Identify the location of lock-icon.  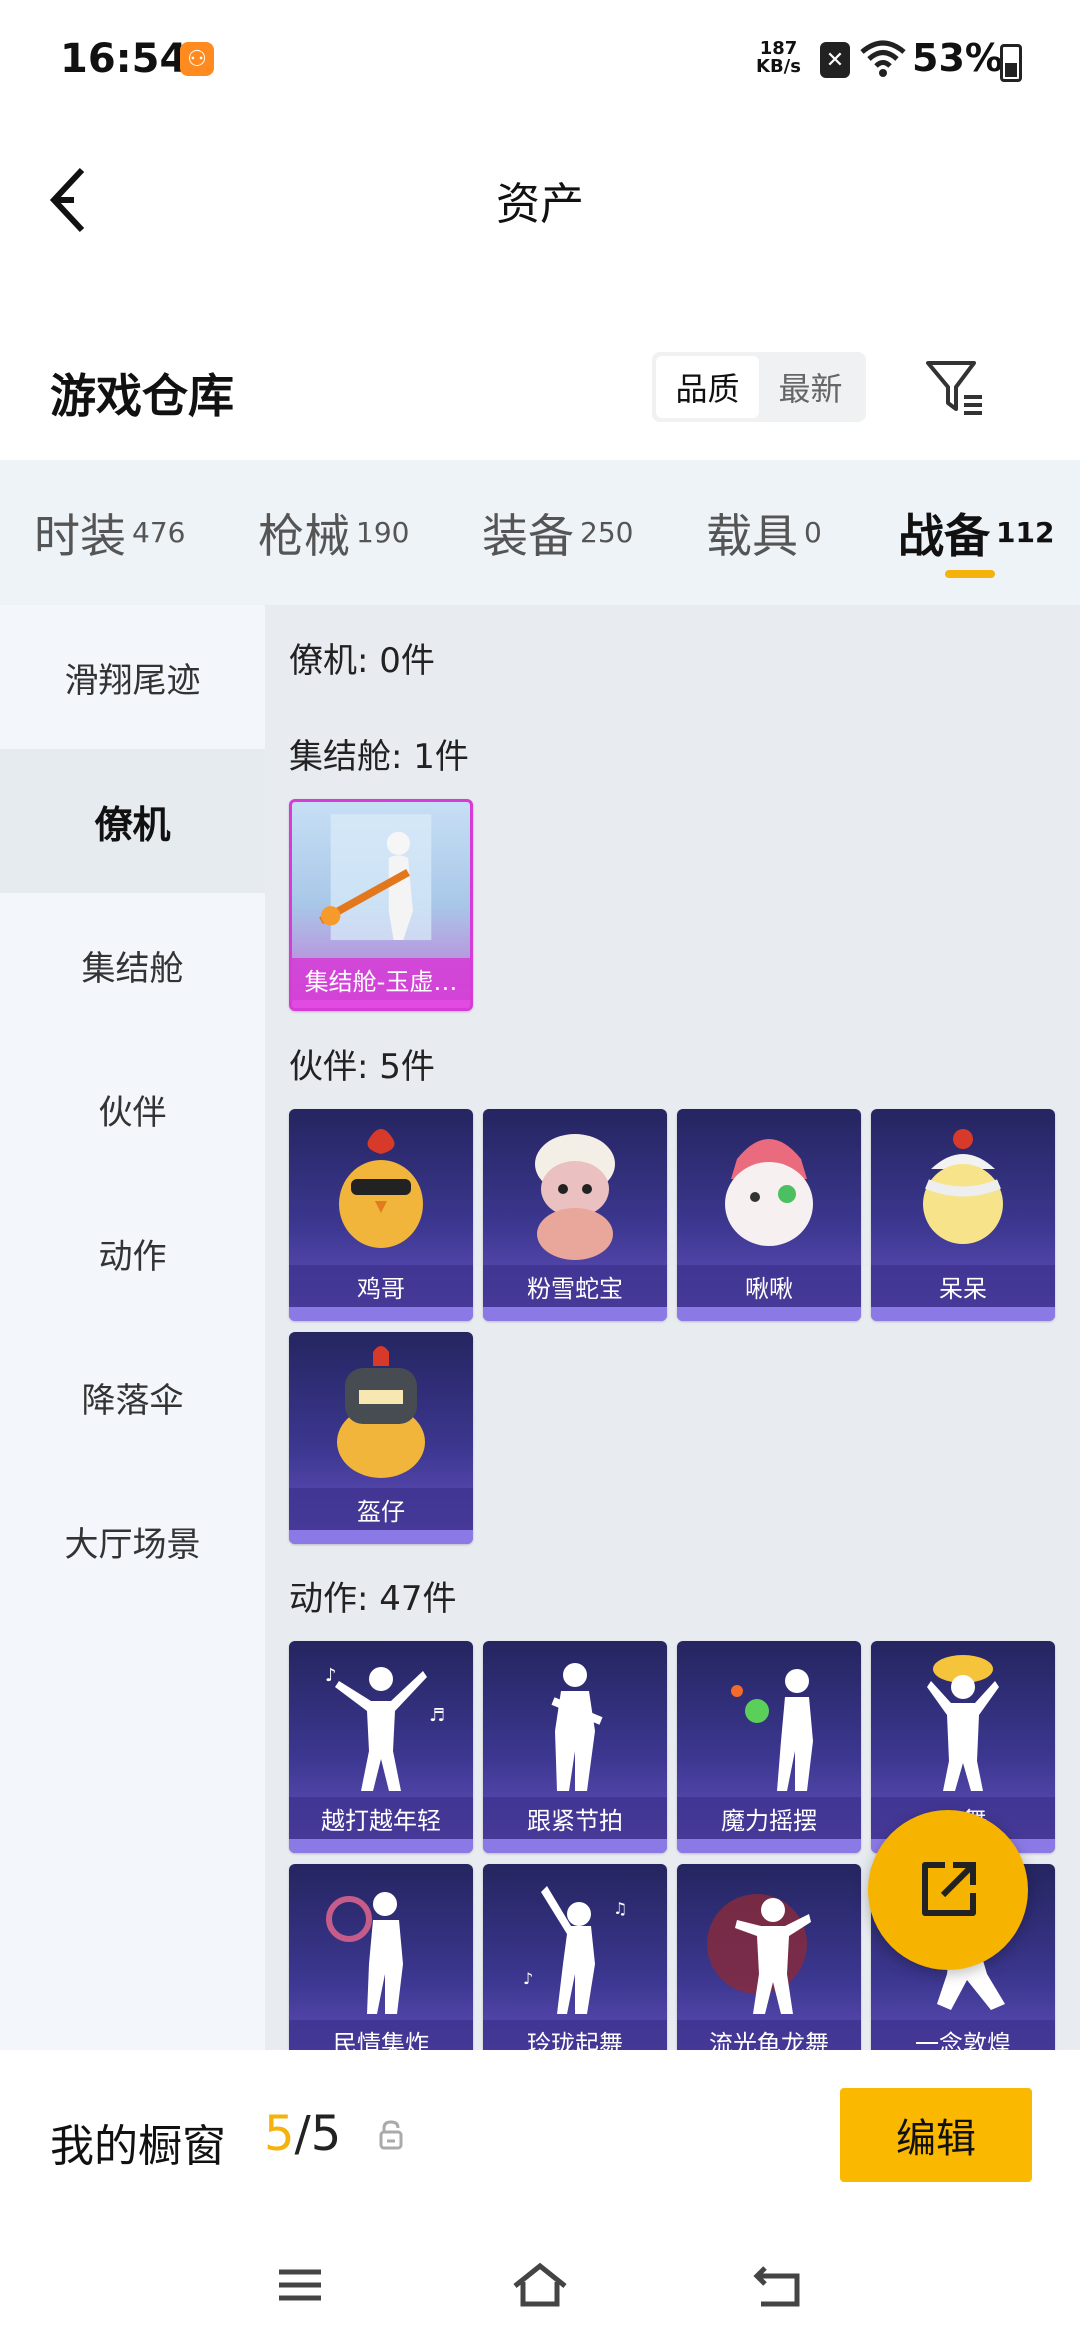
(391, 2135).